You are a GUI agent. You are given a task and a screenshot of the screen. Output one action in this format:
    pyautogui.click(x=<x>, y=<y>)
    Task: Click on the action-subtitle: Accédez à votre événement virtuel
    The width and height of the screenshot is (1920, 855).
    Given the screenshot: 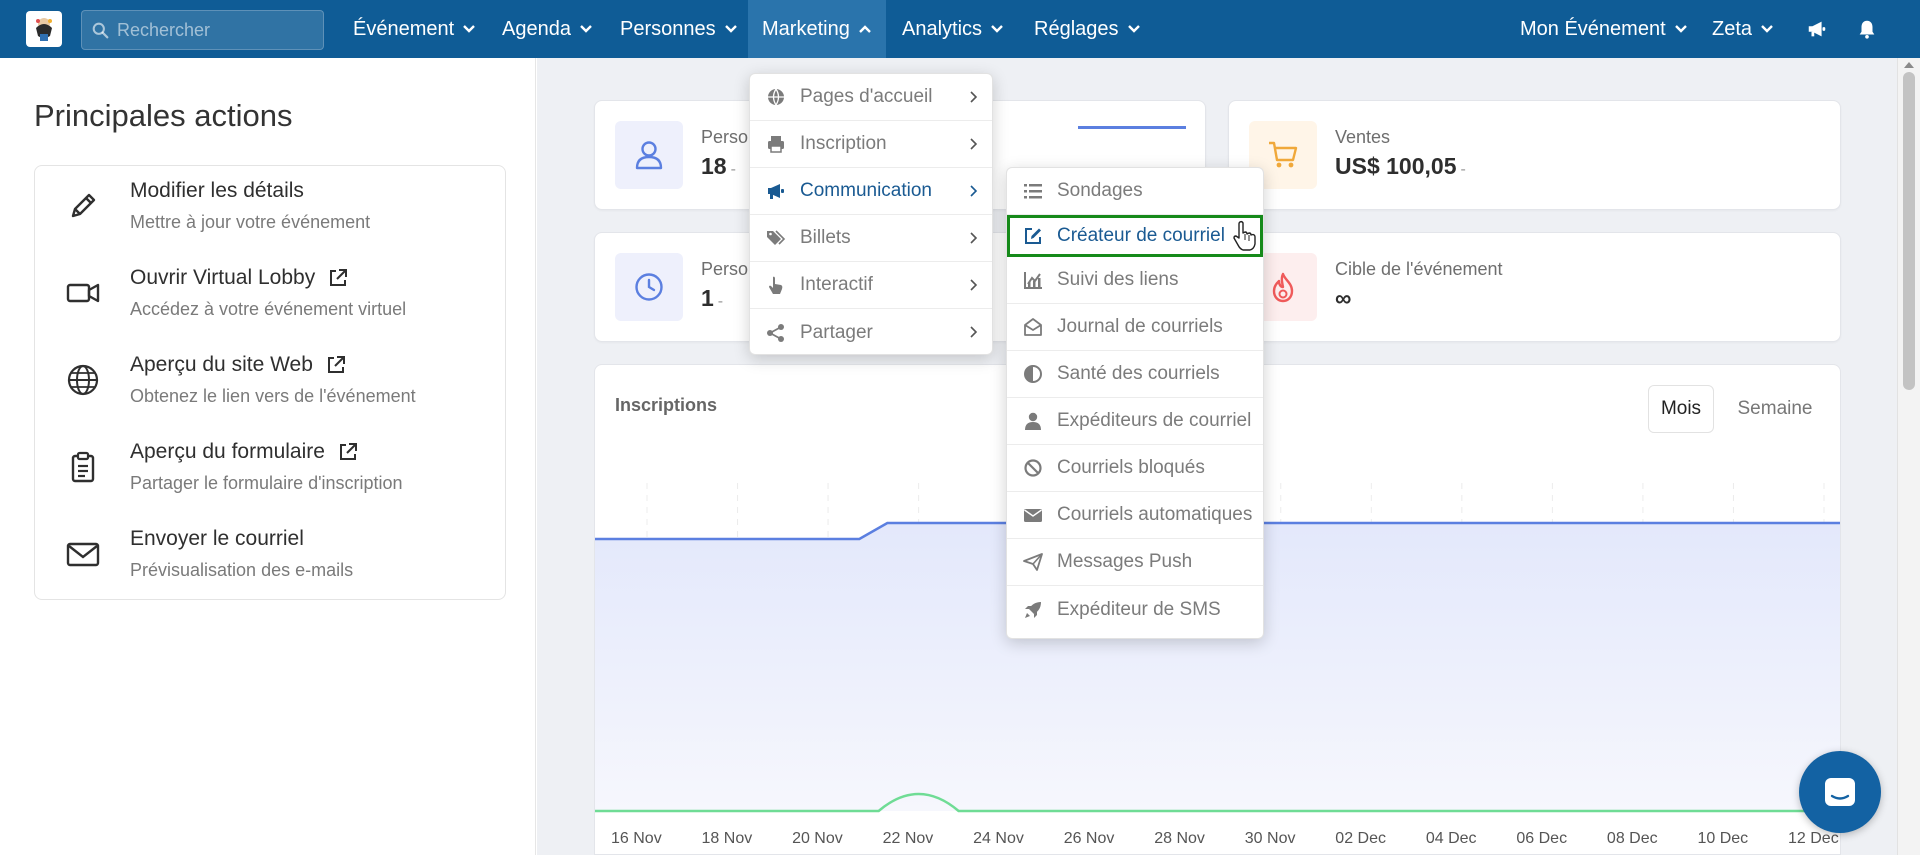 What is the action you would take?
    pyautogui.click(x=268, y=309)
    